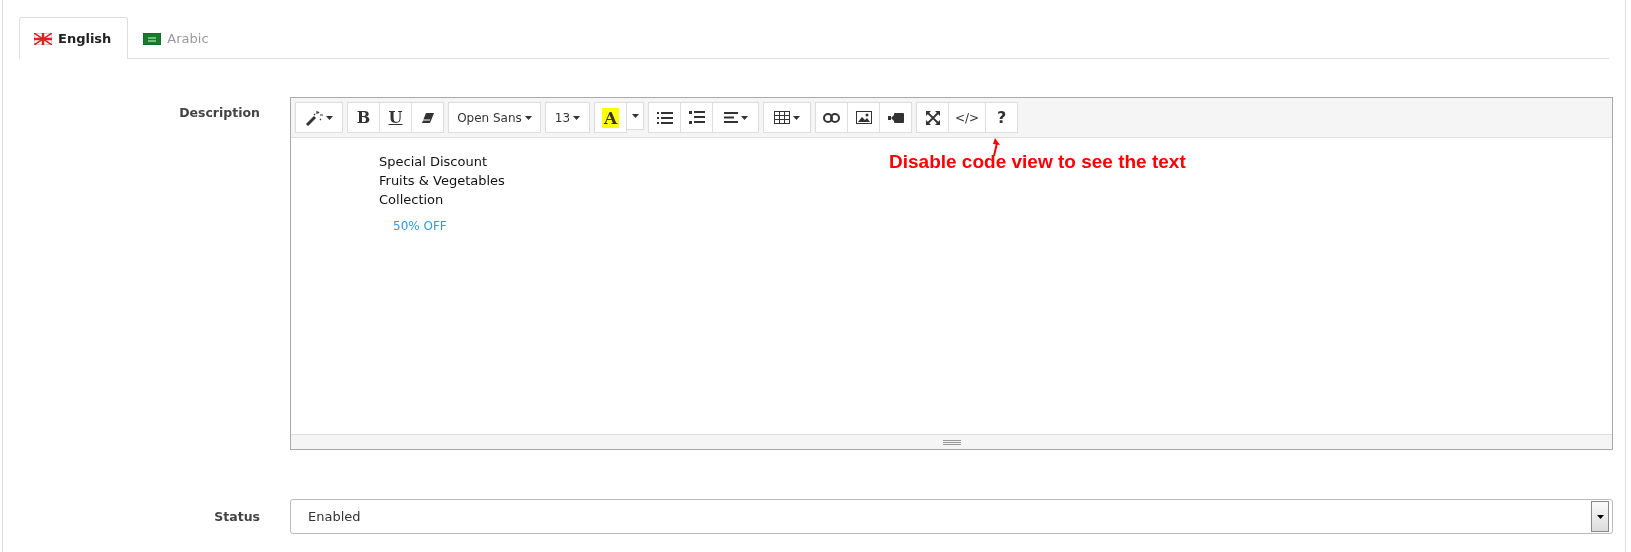  I want to click on color-dropdown-button, so click(635, 116).